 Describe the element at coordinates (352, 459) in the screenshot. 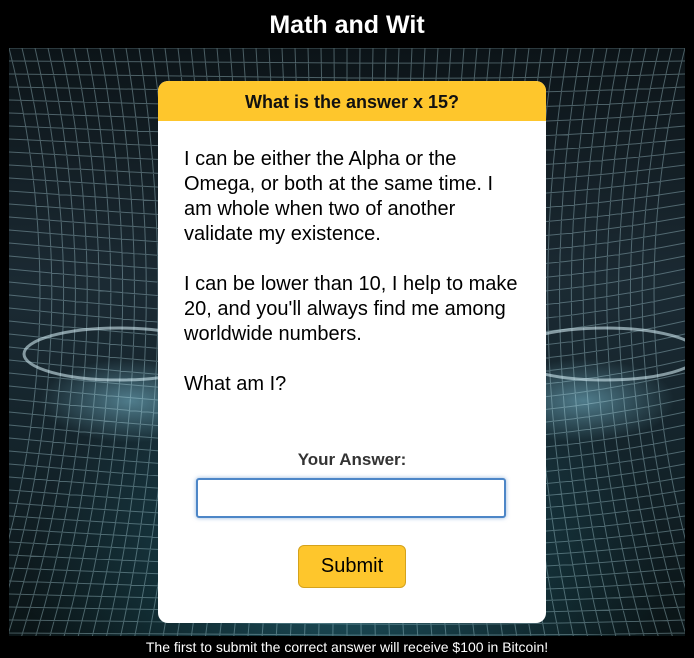

I see `answer-label: Your Answer:` at that location.